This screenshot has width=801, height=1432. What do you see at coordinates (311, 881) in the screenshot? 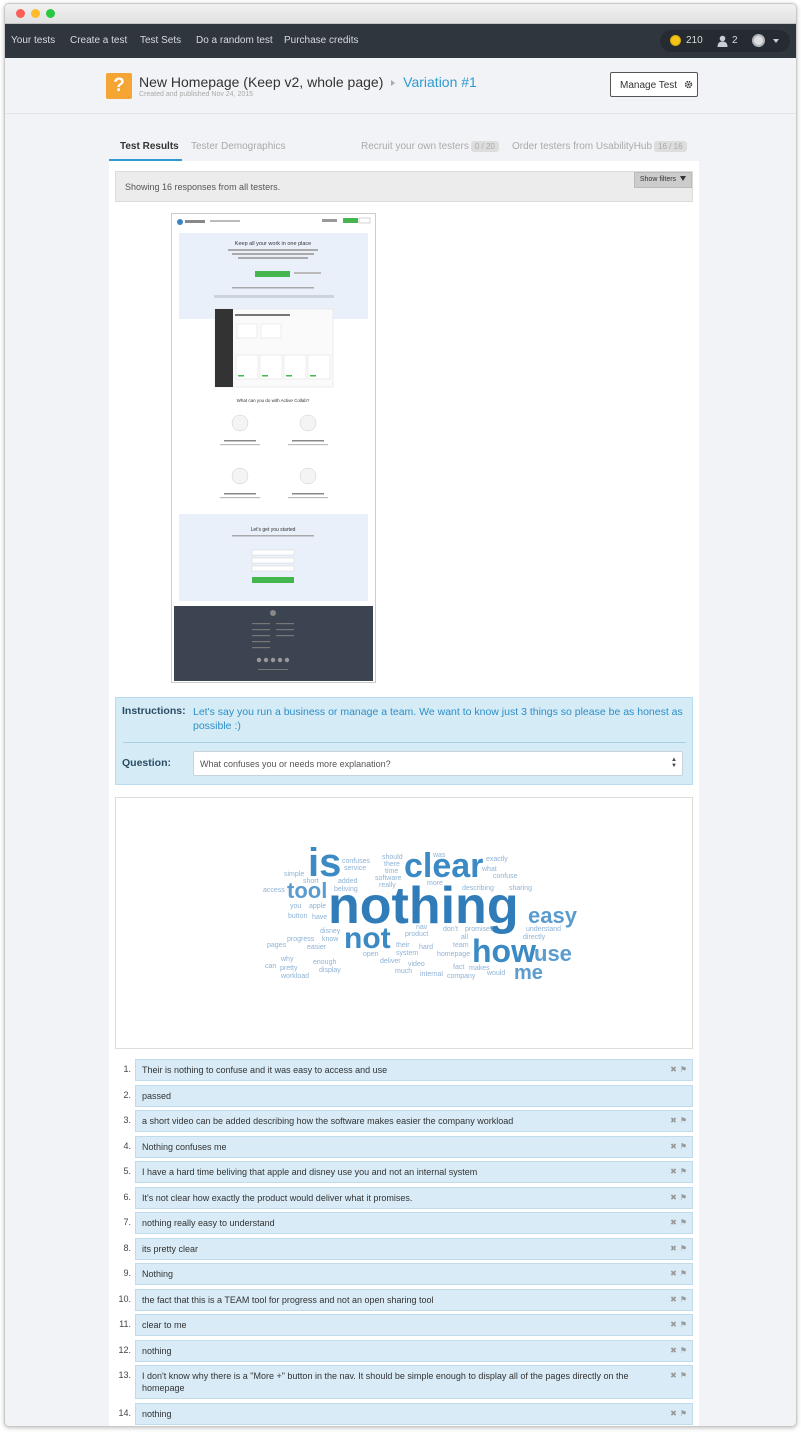
I see `word-cloud-word: short` at bounding box center [311, 881].